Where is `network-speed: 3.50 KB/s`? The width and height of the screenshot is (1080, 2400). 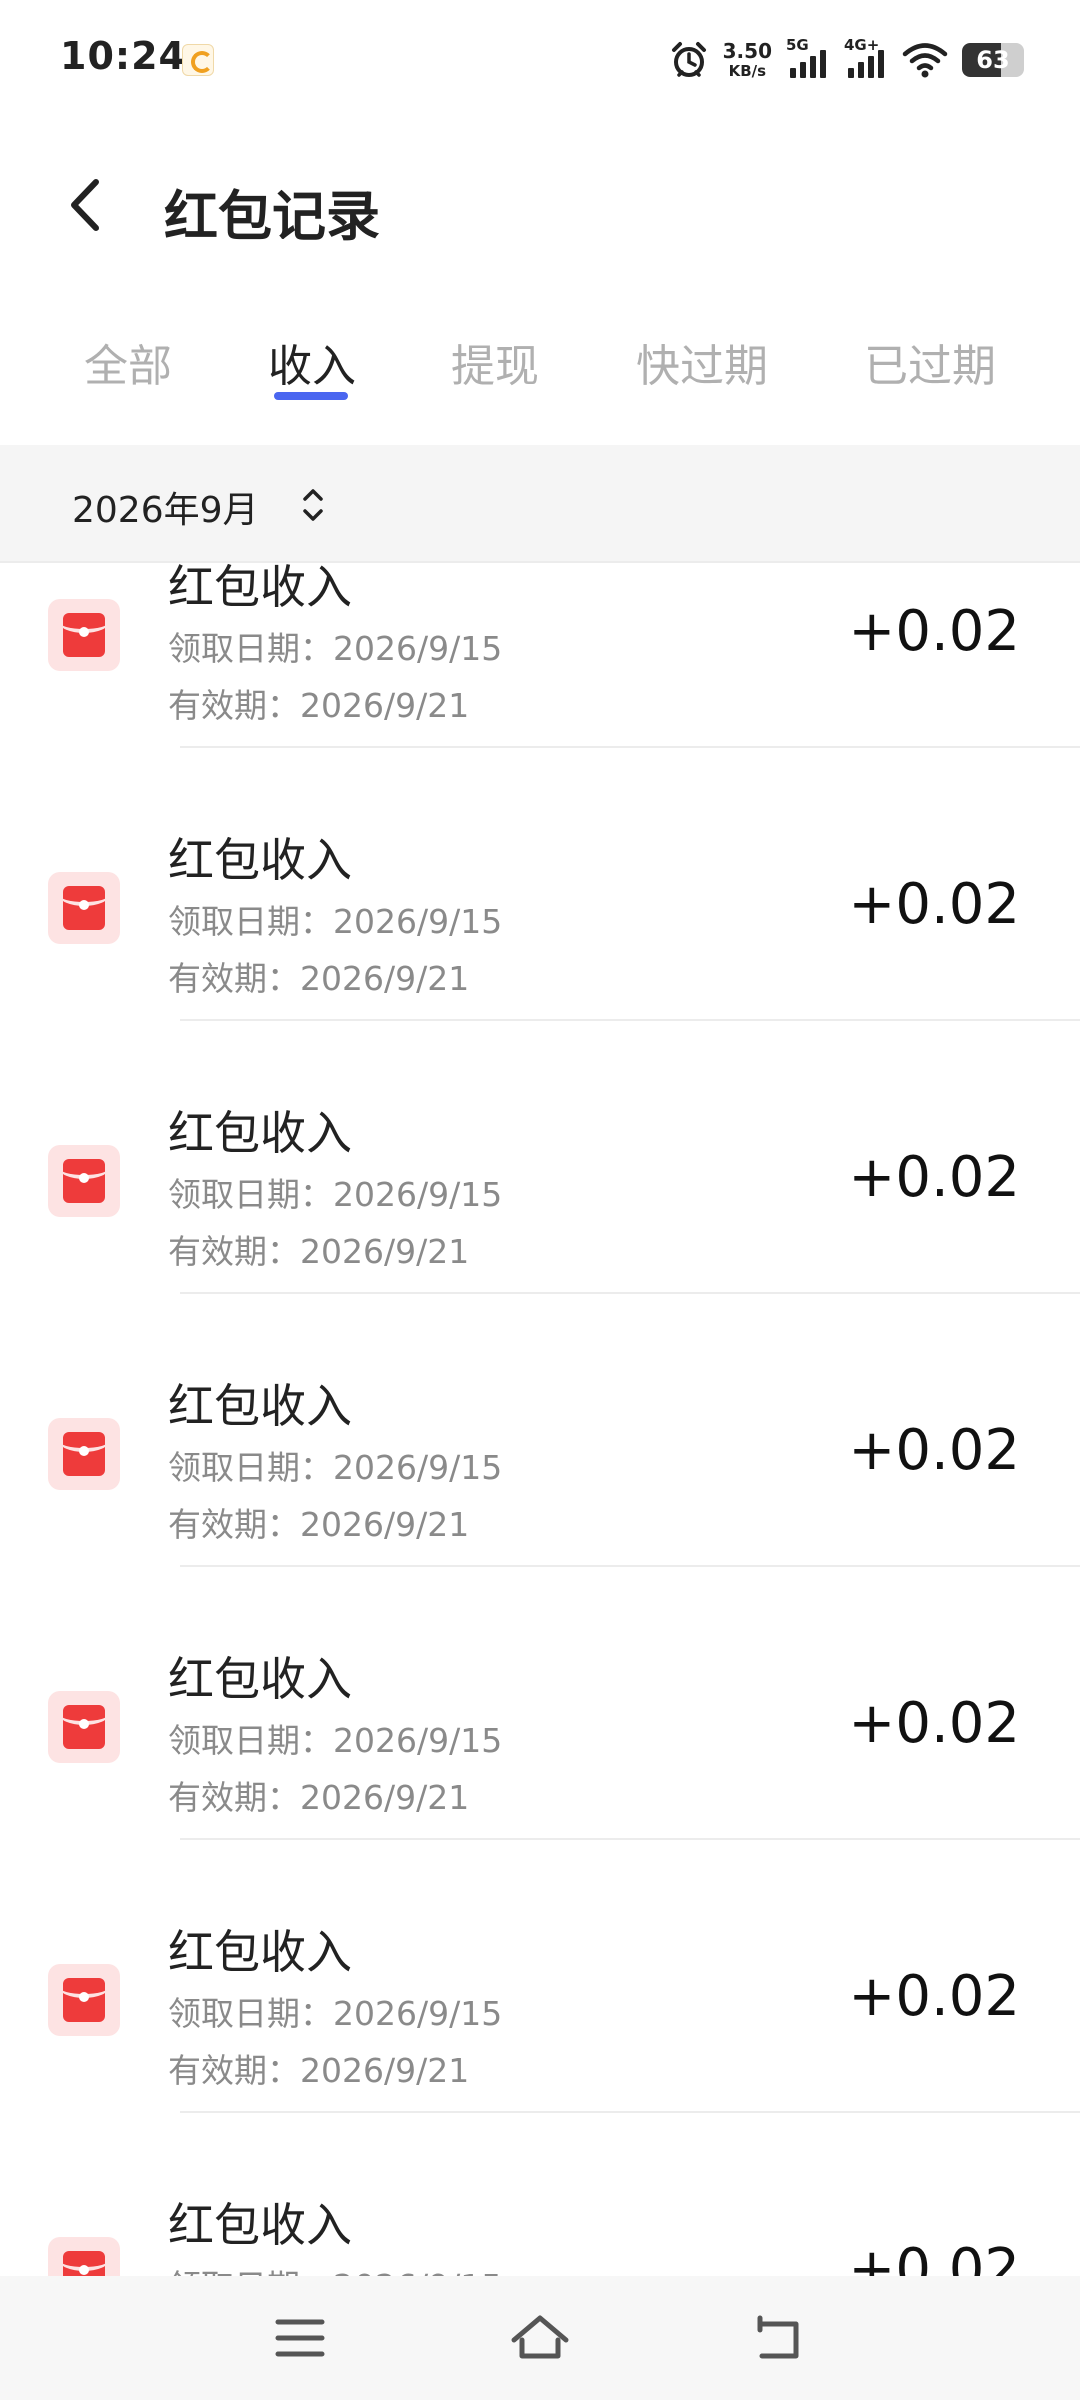
network-speed: 3.50 KB/s is located at coordinates (747, 60).